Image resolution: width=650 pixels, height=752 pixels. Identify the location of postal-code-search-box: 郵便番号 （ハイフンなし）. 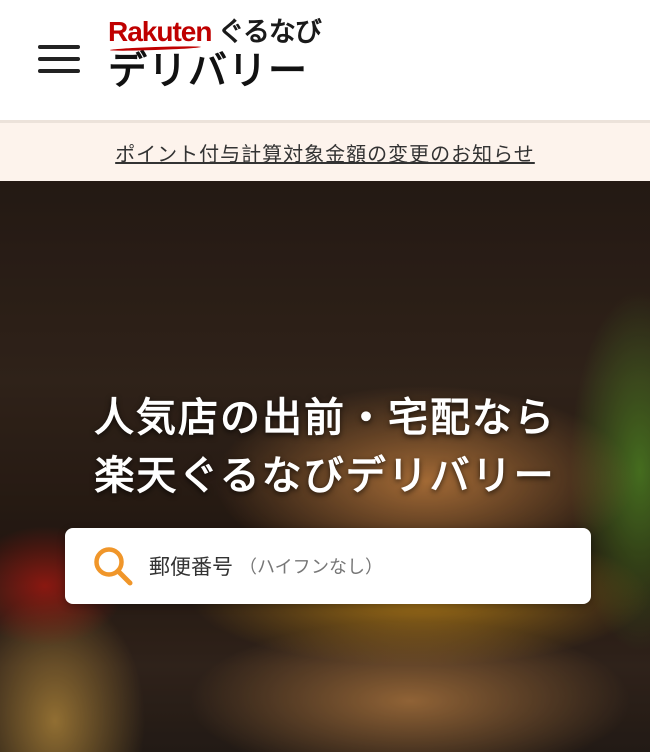
(328, 566).